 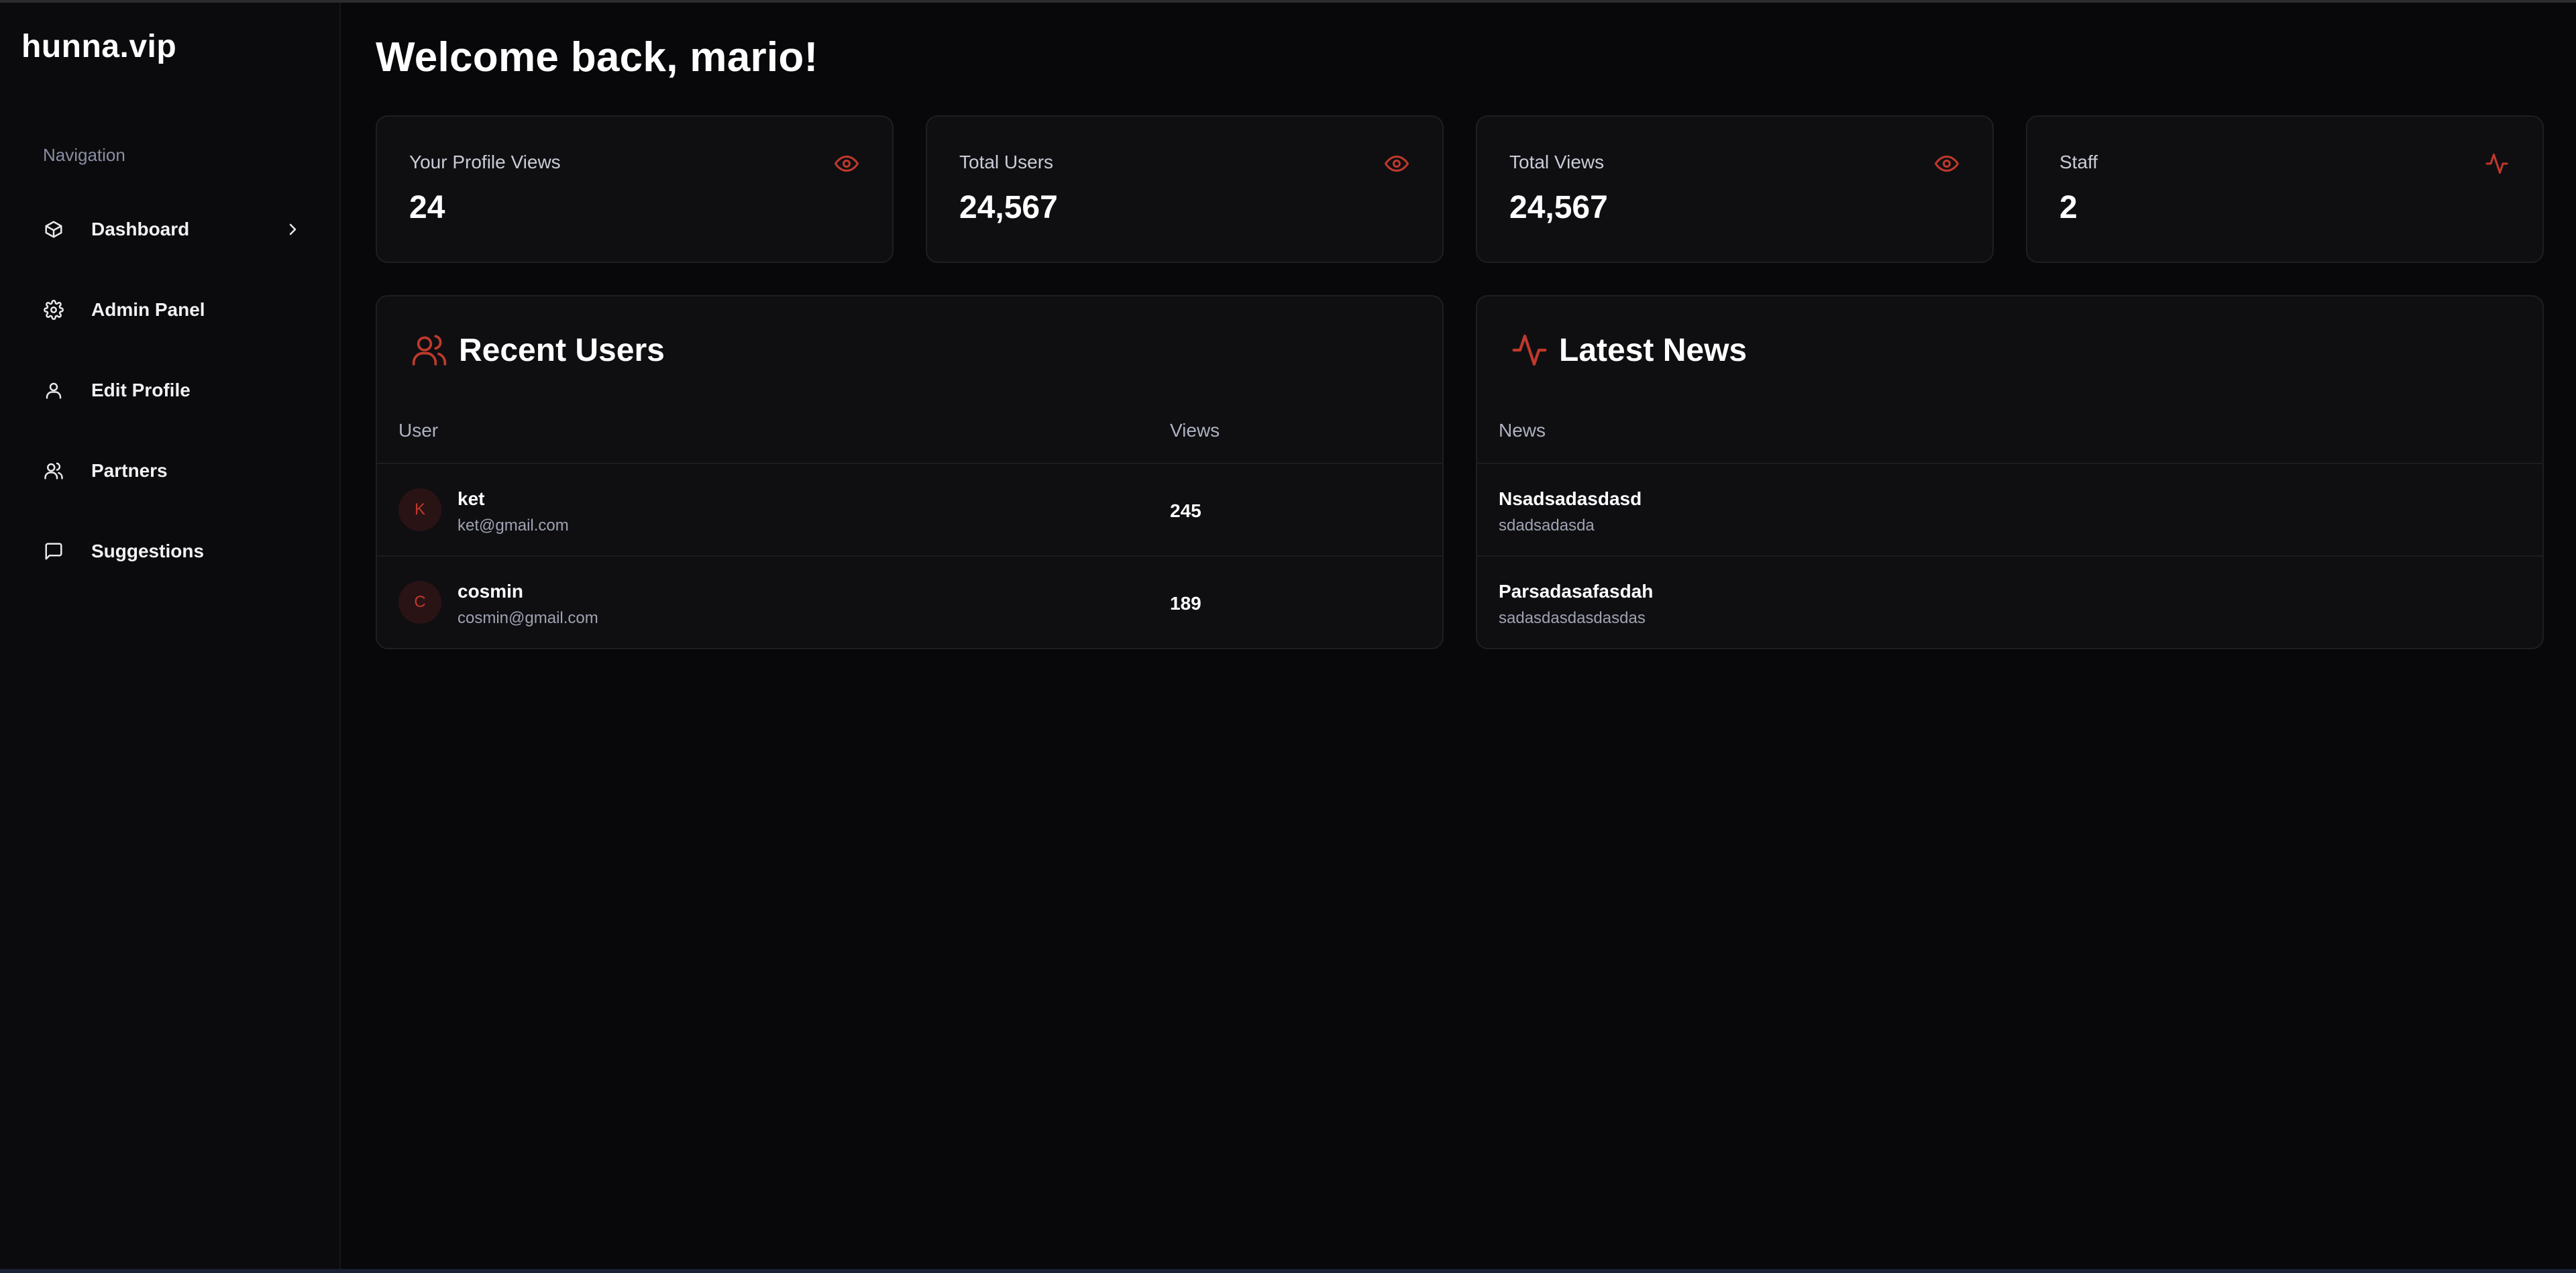 I want to click on sidebar-item-suggestions: Suggestions, so click(x=170, y=551).